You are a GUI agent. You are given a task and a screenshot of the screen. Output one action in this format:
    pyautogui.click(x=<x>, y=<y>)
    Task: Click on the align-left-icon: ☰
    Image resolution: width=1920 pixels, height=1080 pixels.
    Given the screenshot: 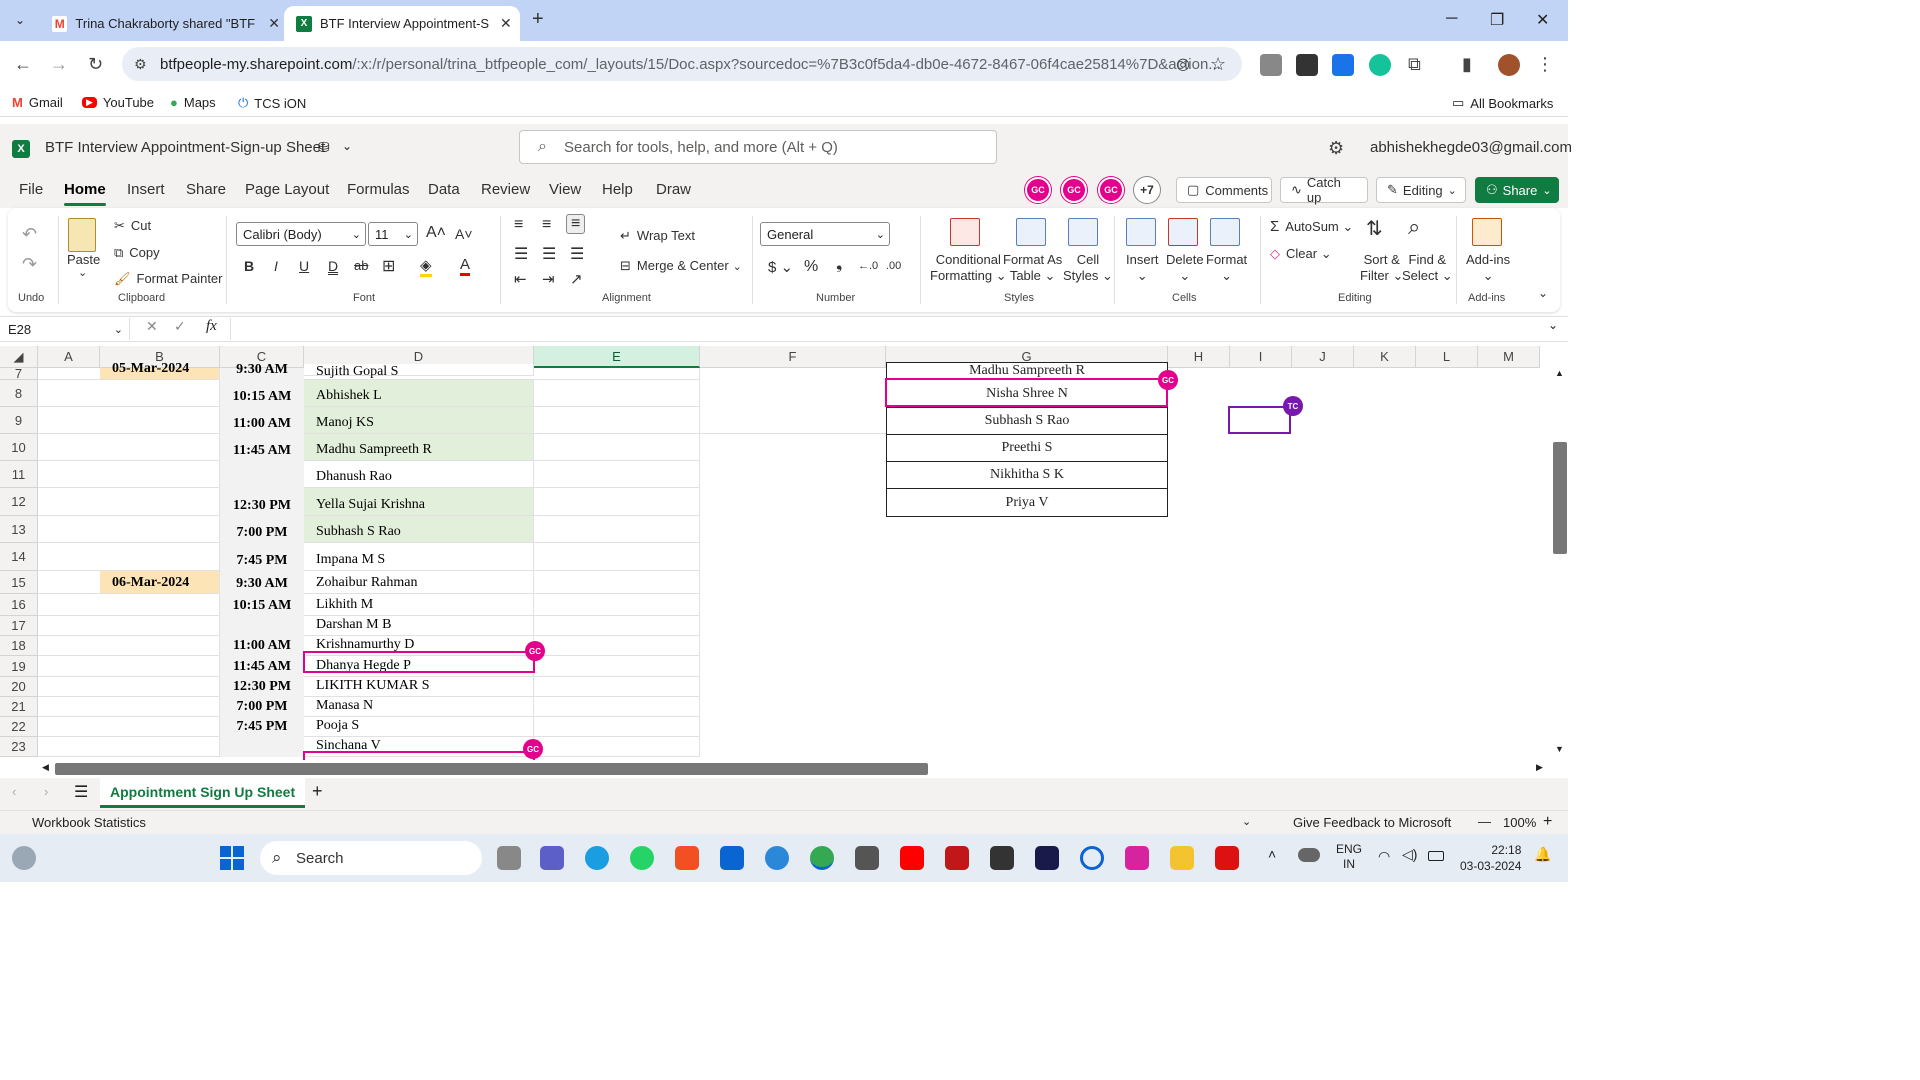 What is the action you would take?
    pyautogui.click(x=521, y=254)
    